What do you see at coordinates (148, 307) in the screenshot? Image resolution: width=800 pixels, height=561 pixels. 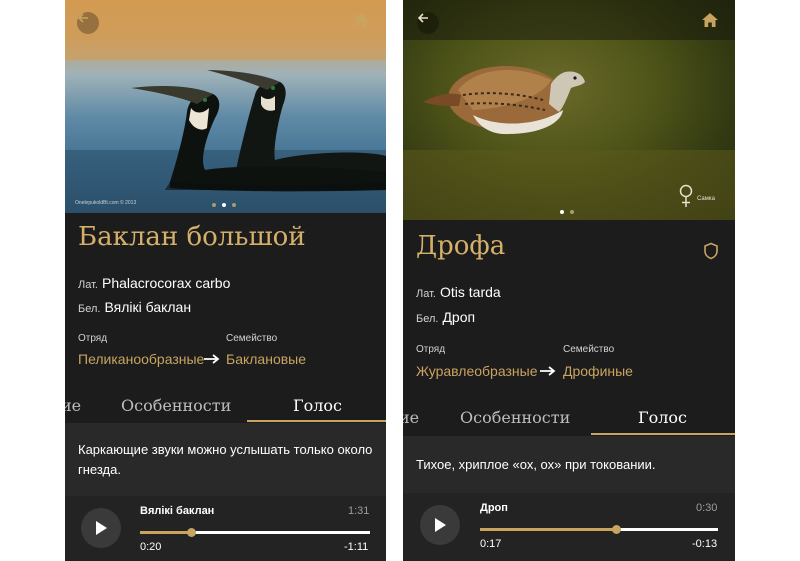 I see `belarusian-name: Вялікі баклан` at bounding box center [148, 307].